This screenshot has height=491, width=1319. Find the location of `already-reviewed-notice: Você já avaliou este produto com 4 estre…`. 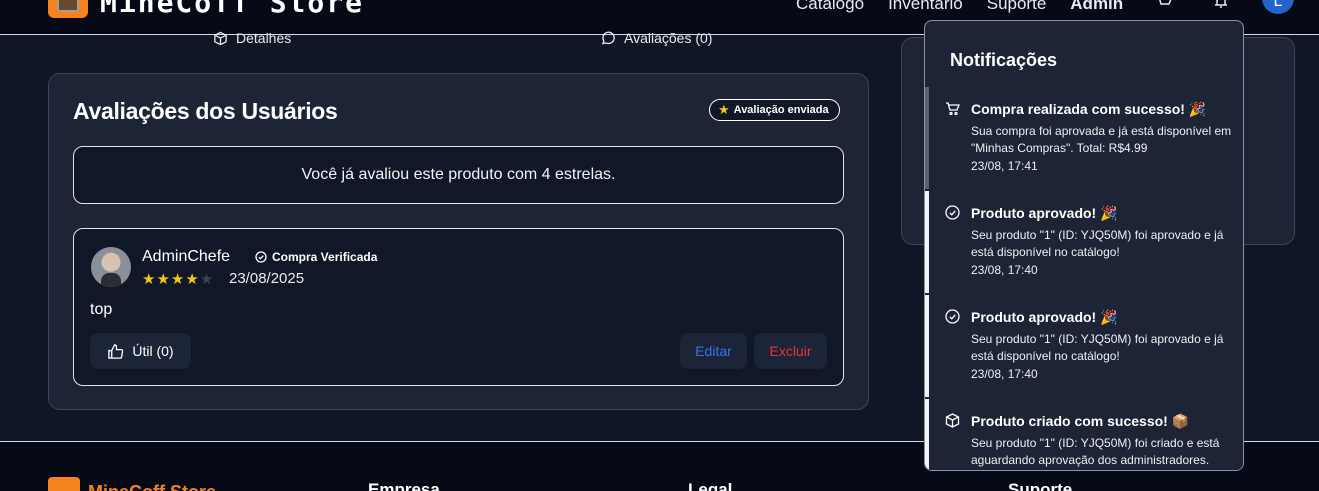

already-reviewed-notice: Você já avaliou este produto com 4 estre… is located at coordinates (458, 175).